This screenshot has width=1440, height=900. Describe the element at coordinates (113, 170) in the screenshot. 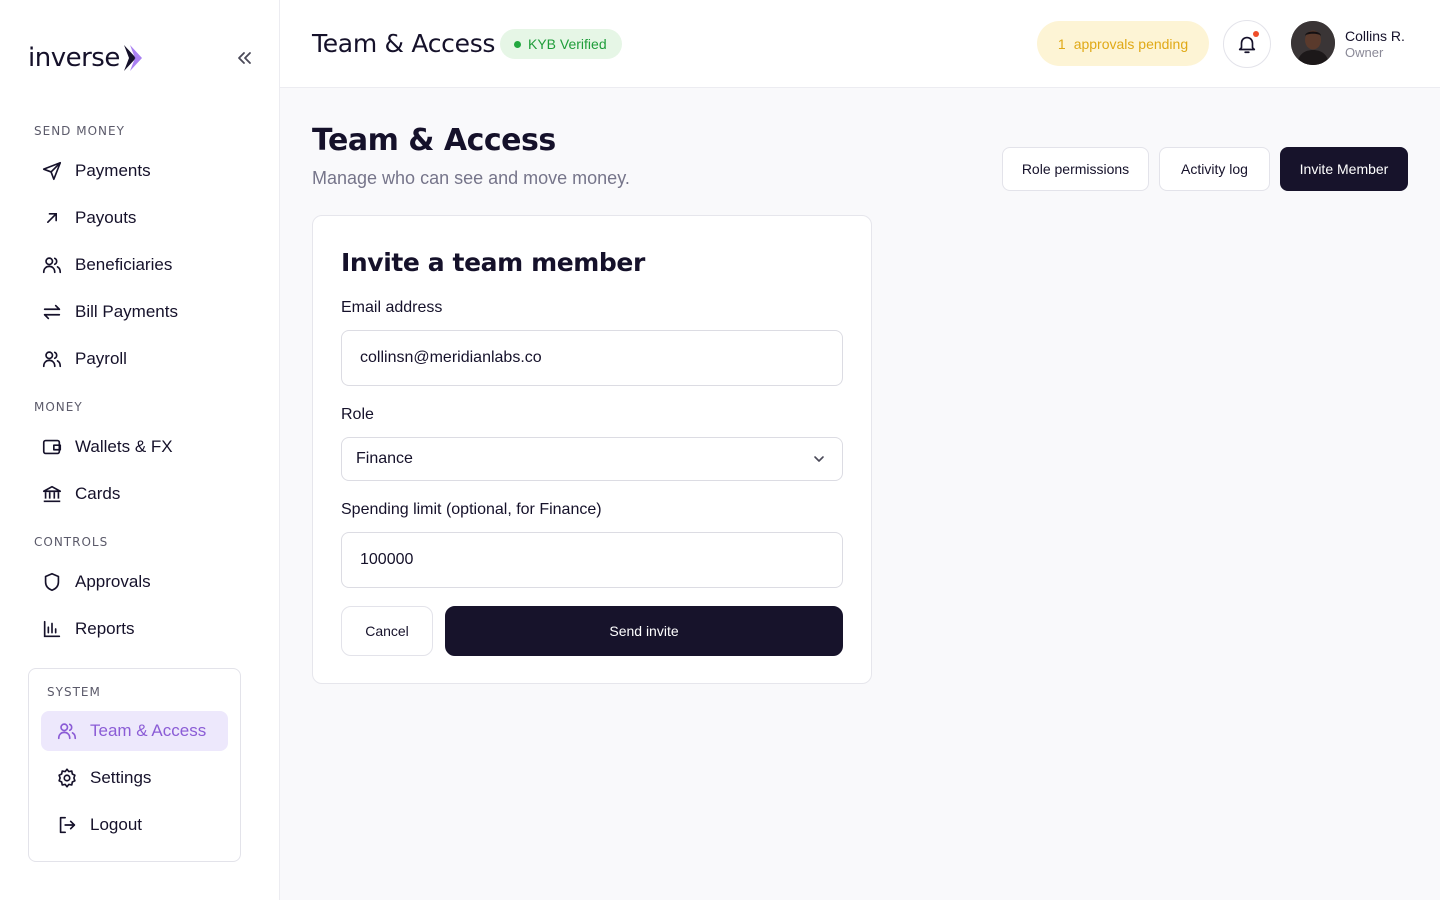

I see `sidebar-item-label: Payments` at that location.